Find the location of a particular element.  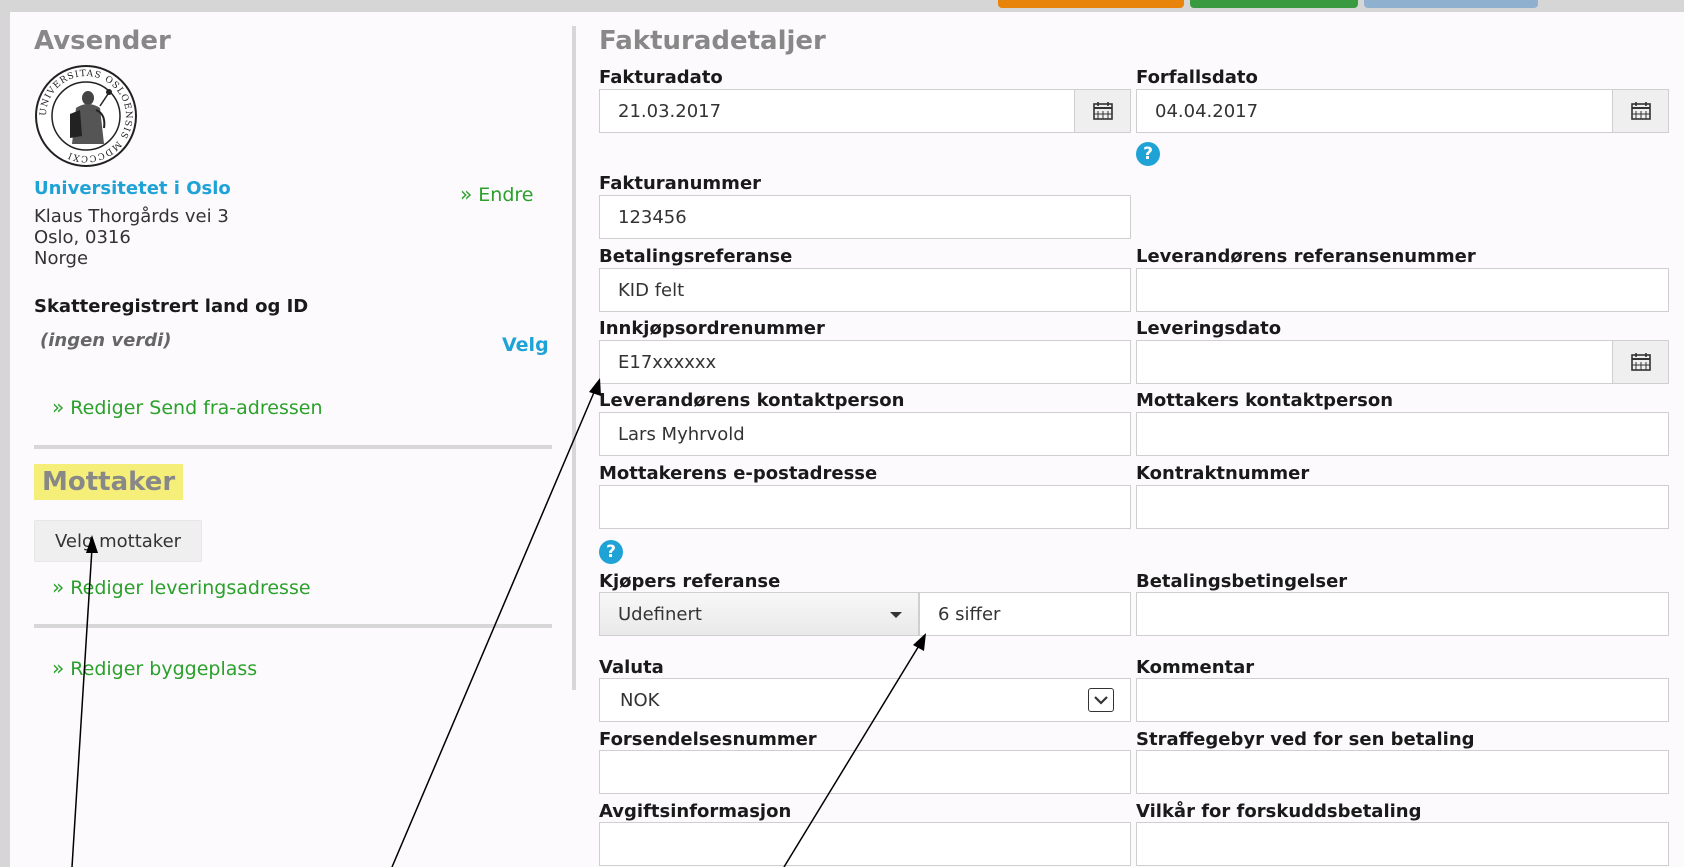

leveringsdato-field is located at coordinates (1402, 362).